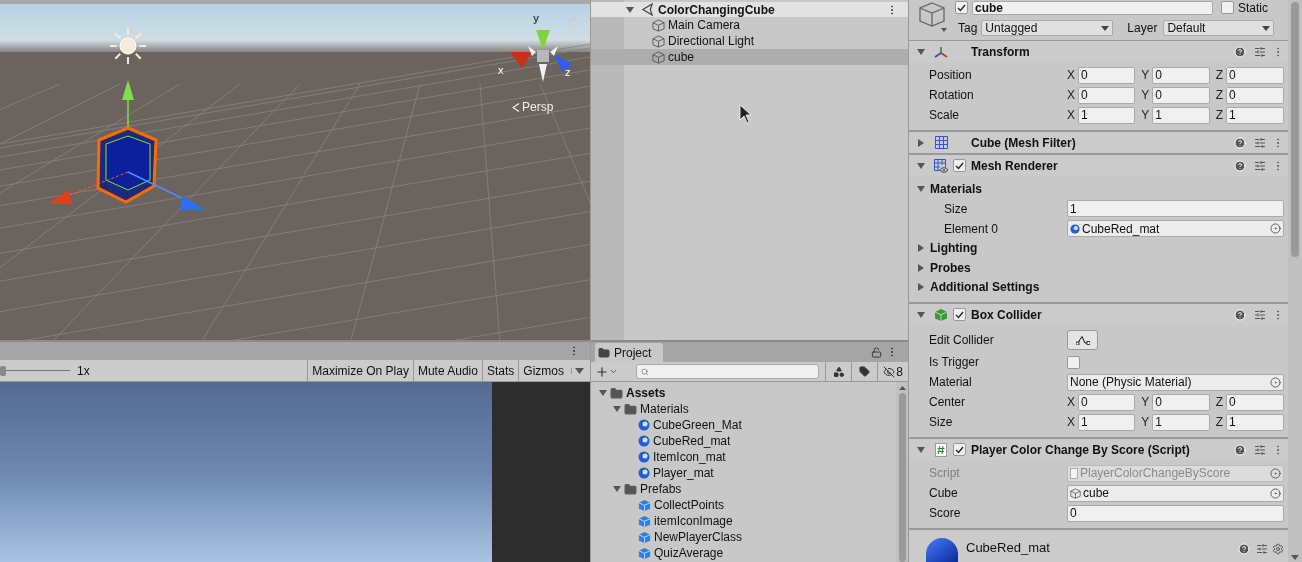 This screenshot has height=562, width=1302. What do you see at coordinates (749, 9) in the screenshot?
I see `scene-header: ColorChangingCube` at bounding box center [749, 9].